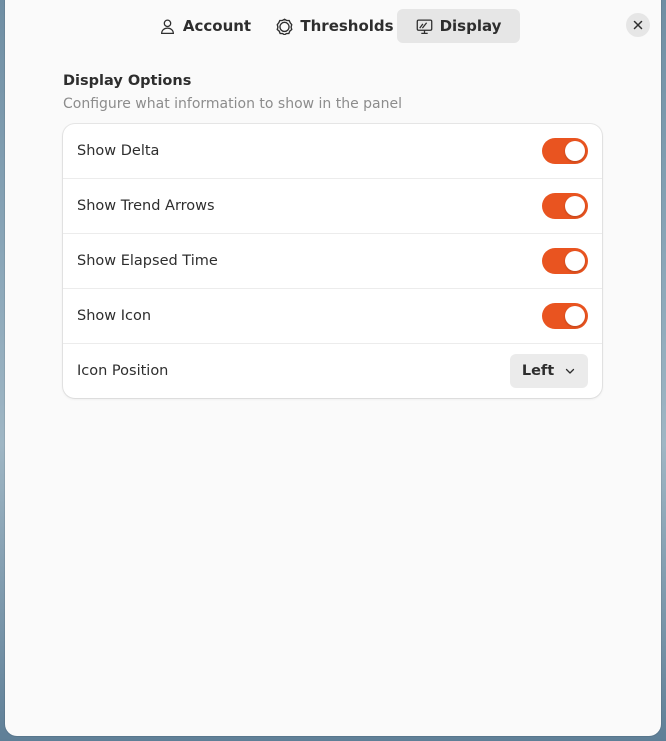 This screenshot has height=741, width=666. I want to click on setting-label: Show Elapsed Time, so click(147, 261).